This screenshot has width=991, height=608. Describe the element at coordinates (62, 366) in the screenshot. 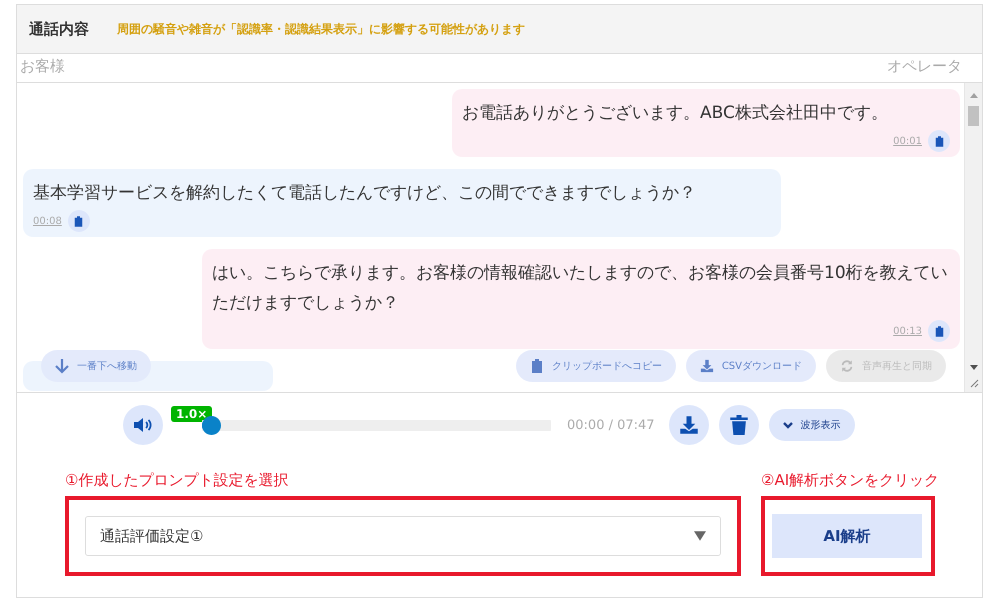

I see `down-arrow-icon` at that location.